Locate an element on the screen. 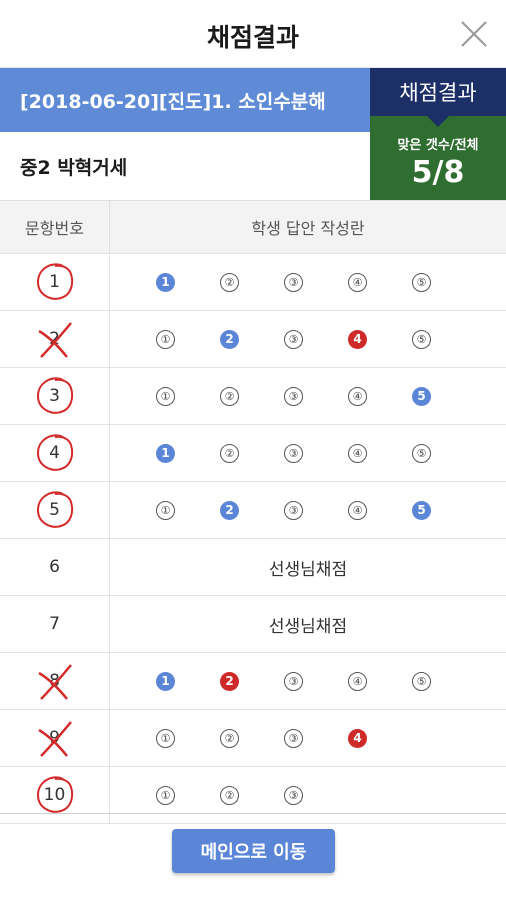 This screenshot has width=506, height=901. result-label: 채점결과 is located at coordinates (438, 92).